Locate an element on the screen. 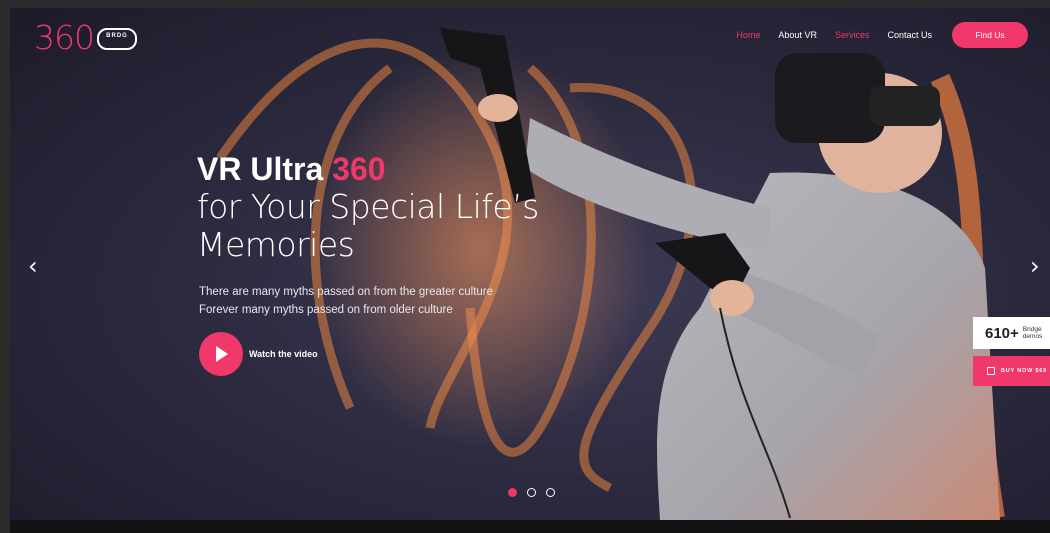  hero-title-accent: 360 is located at coordinates (359, 169).